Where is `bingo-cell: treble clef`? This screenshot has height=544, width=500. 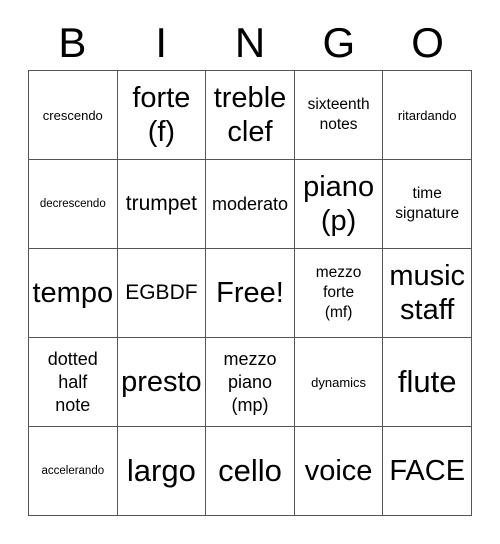
bingo-cell: treble clef is located at coordinates (250, 115).